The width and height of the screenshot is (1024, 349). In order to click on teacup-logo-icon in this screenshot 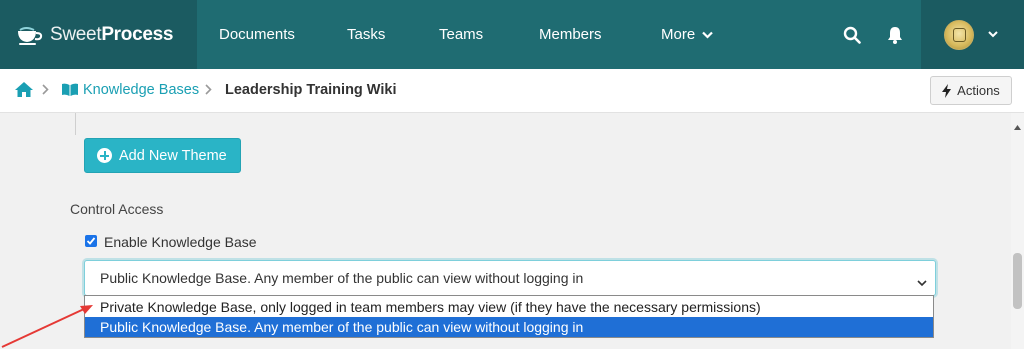, I will do `click(30, 35)`.